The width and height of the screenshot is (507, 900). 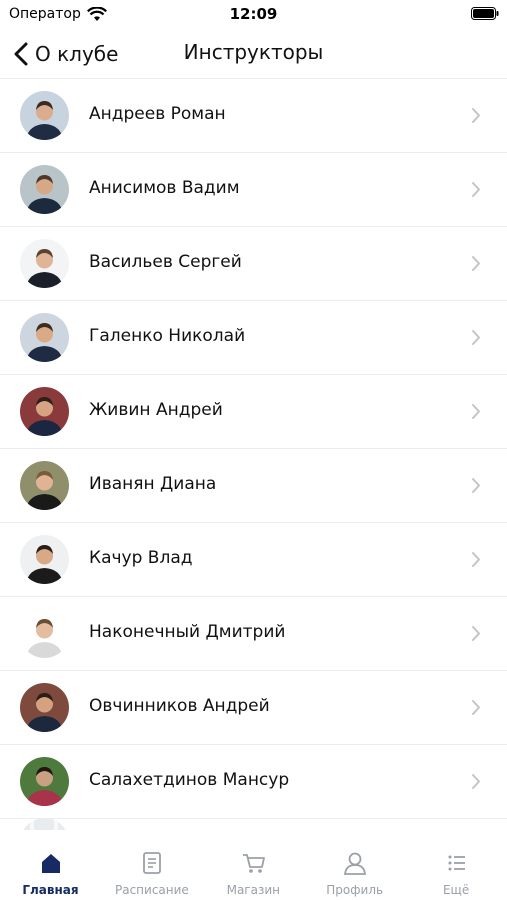 I want to click on tab-more: Ещё, so click(x=456, y=865).